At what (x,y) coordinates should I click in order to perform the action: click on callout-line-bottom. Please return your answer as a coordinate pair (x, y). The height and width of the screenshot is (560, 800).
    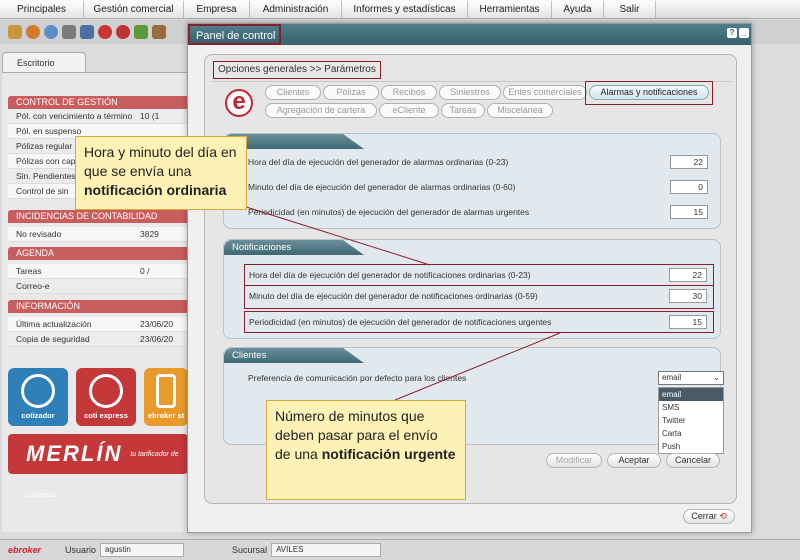
    Looking at the image, I should click on (477, 366).